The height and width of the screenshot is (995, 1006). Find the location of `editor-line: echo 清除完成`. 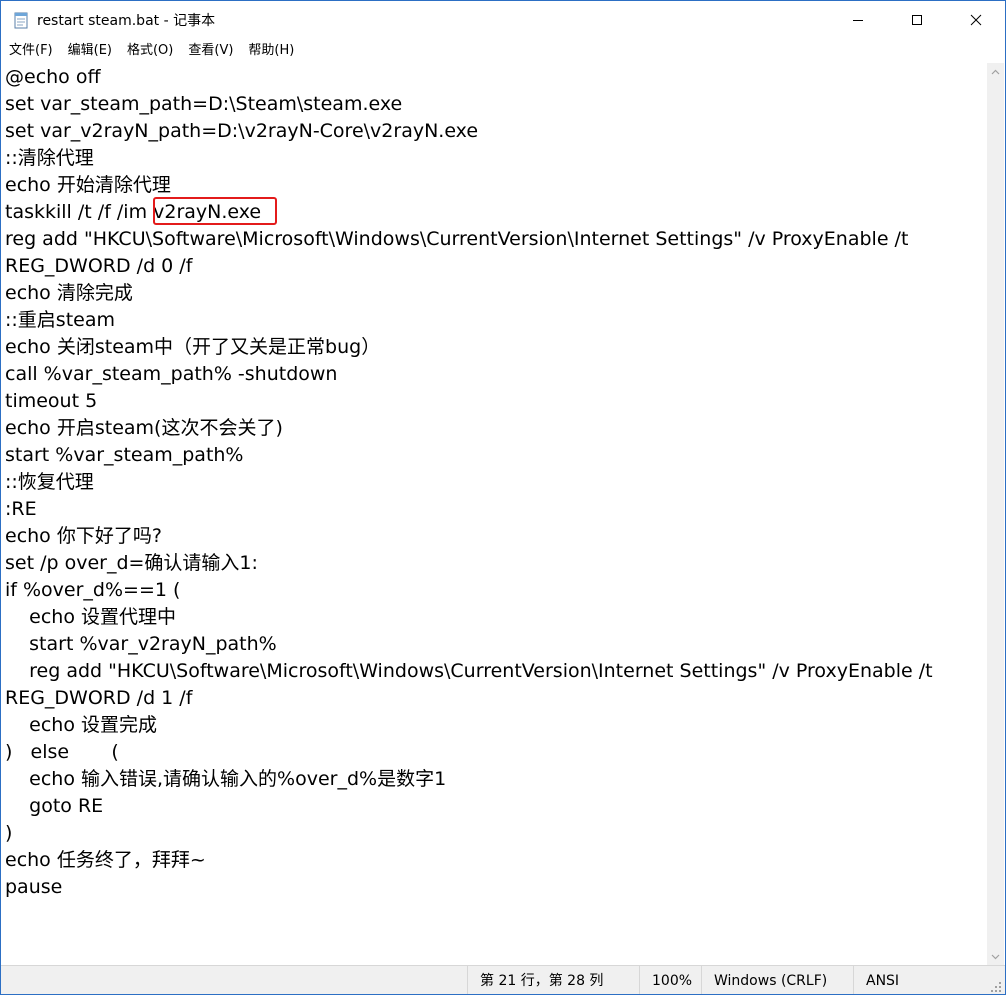

editor-line: echo 清除完成 is located at coordinates (69, 293).